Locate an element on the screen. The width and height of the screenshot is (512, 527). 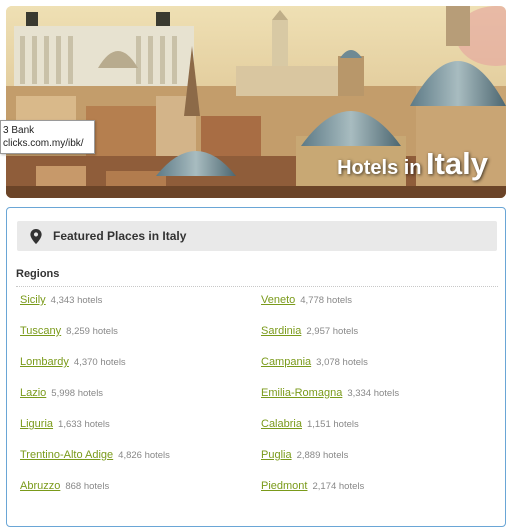
hero-title-prefix: Hotels in is located at coordinates (379, 168).